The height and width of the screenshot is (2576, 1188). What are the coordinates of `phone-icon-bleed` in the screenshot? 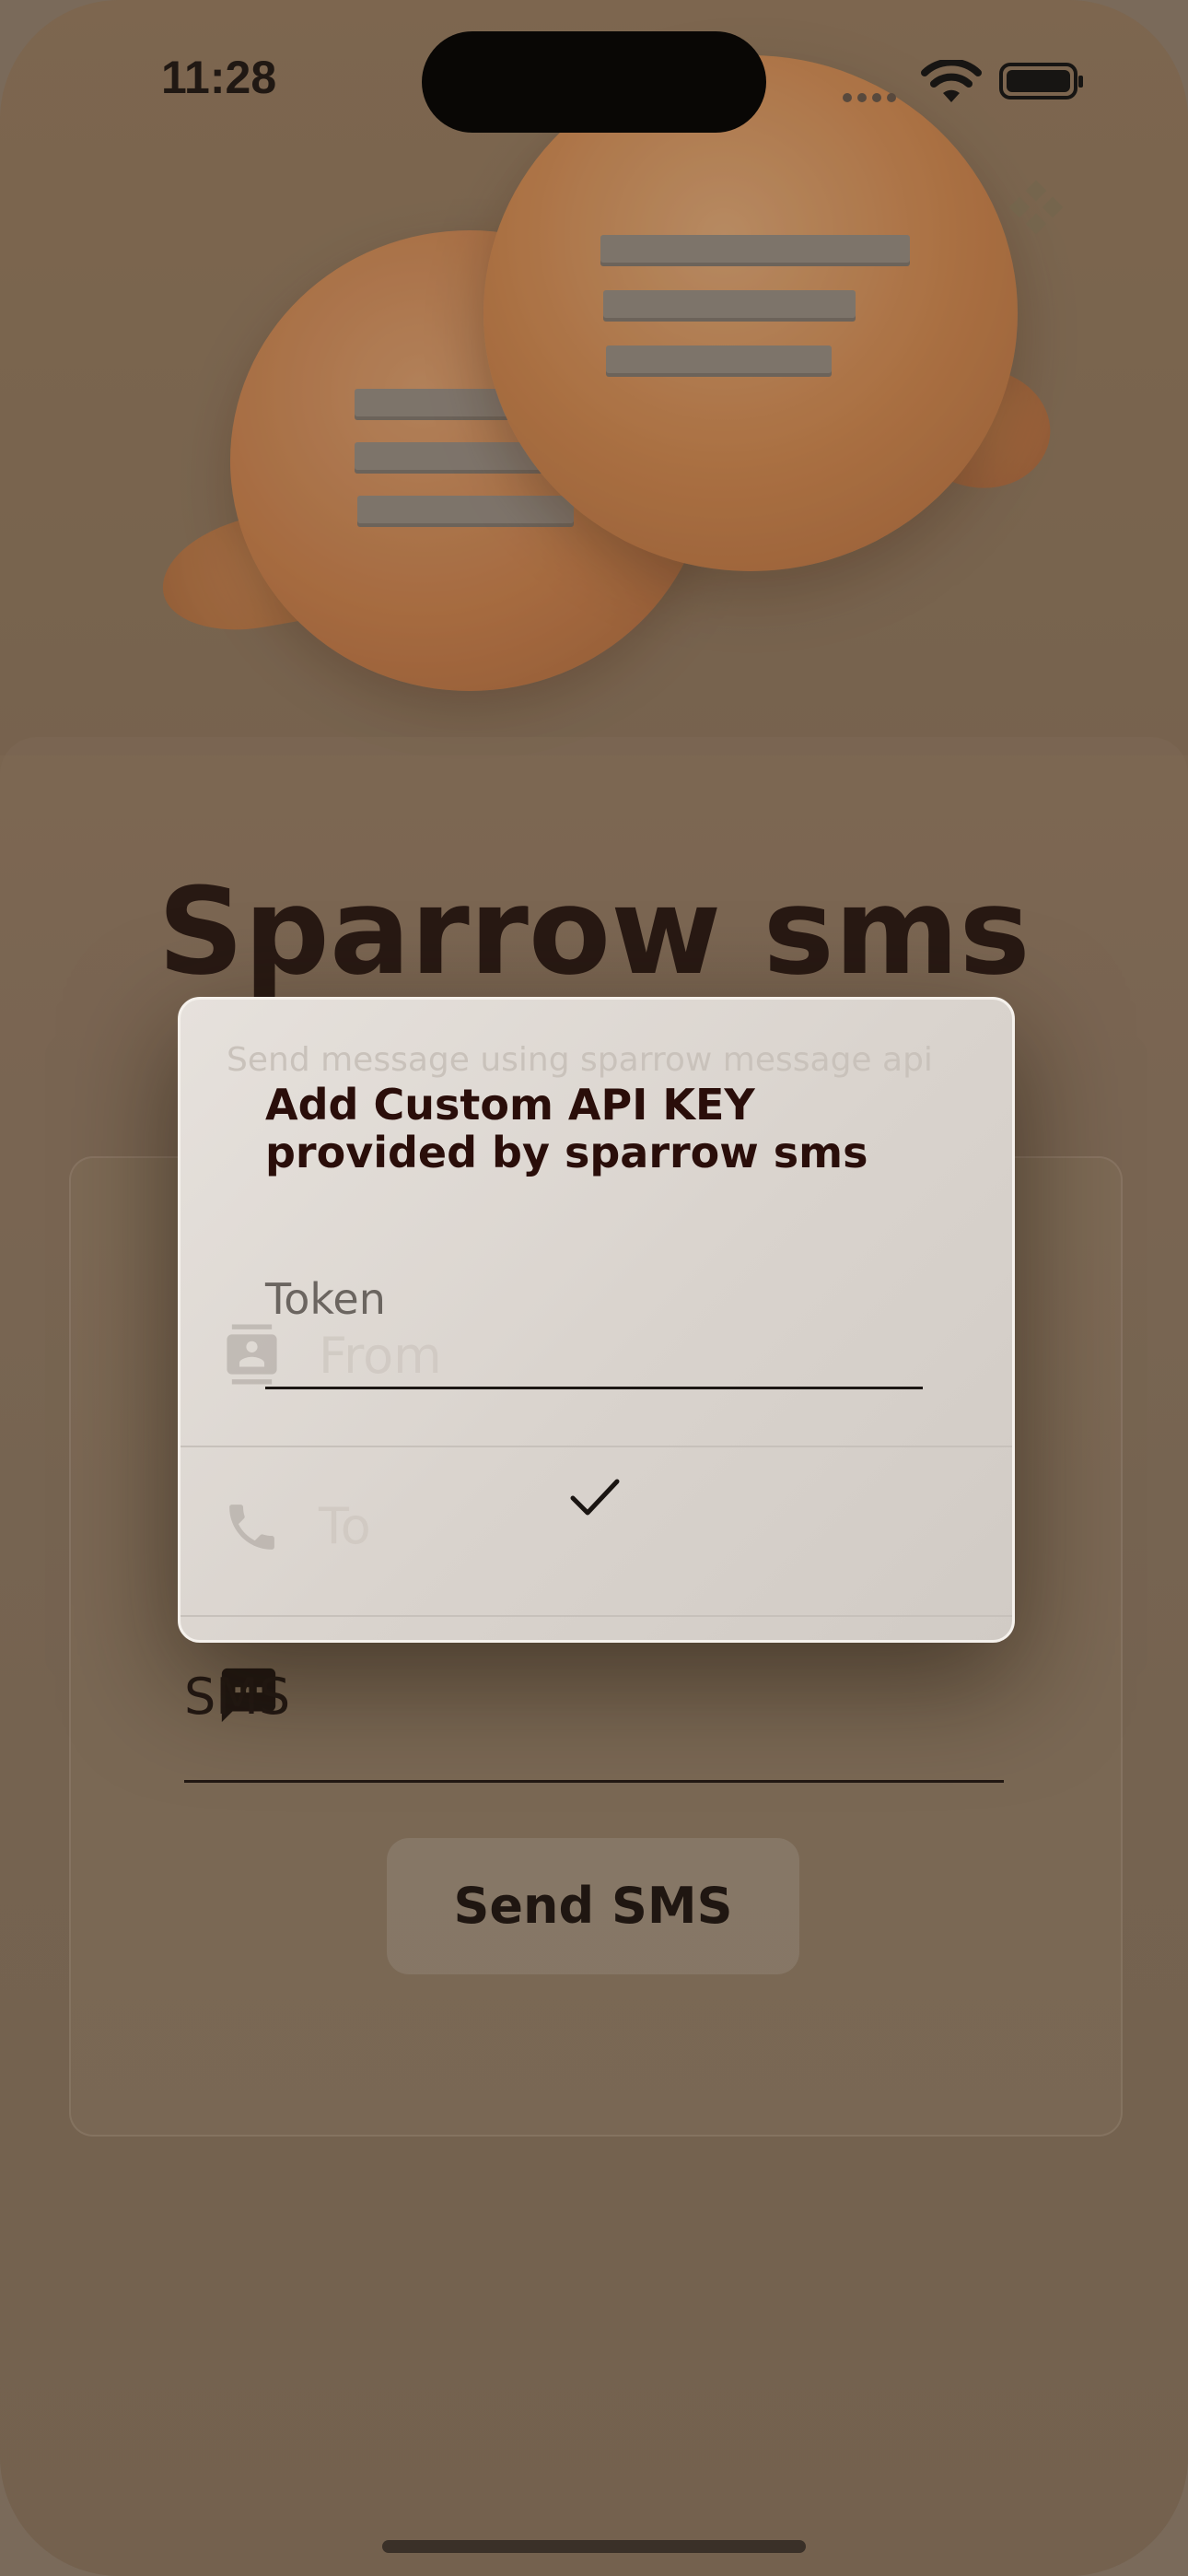 It's located at (251, 1527).